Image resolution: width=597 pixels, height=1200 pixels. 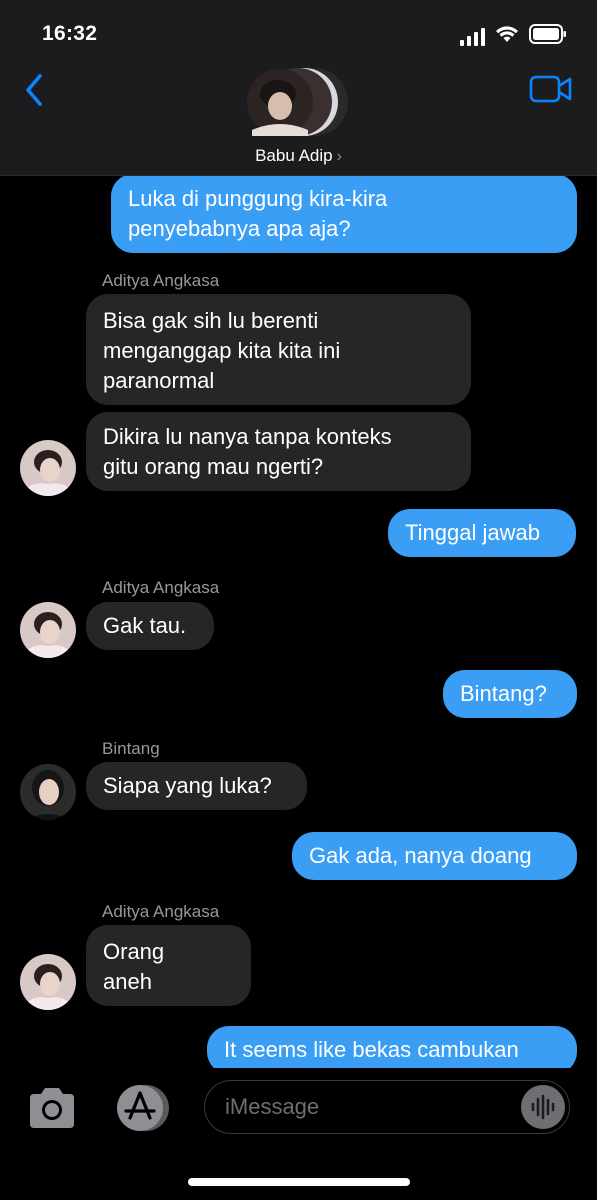 What do you see at coordinates (298, 30) in the screenshot?
I see `status-bar: 16:32` at bounding box center [298, 30].